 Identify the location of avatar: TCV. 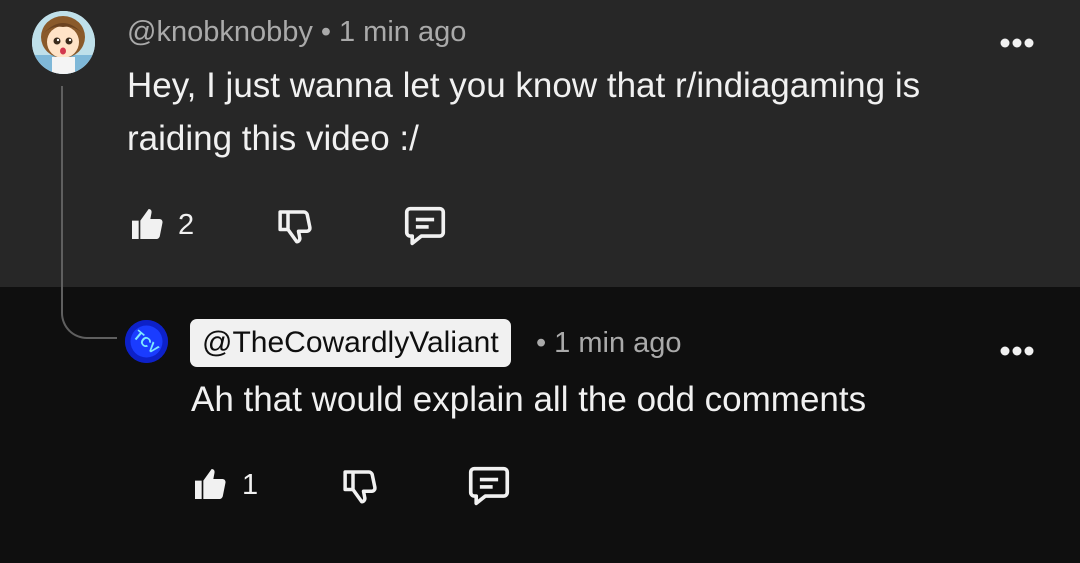
(146, 341).